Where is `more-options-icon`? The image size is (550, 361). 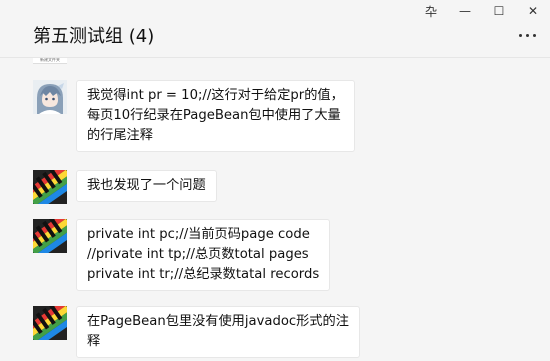 more-options-icon is located at coordinates (527, 35).